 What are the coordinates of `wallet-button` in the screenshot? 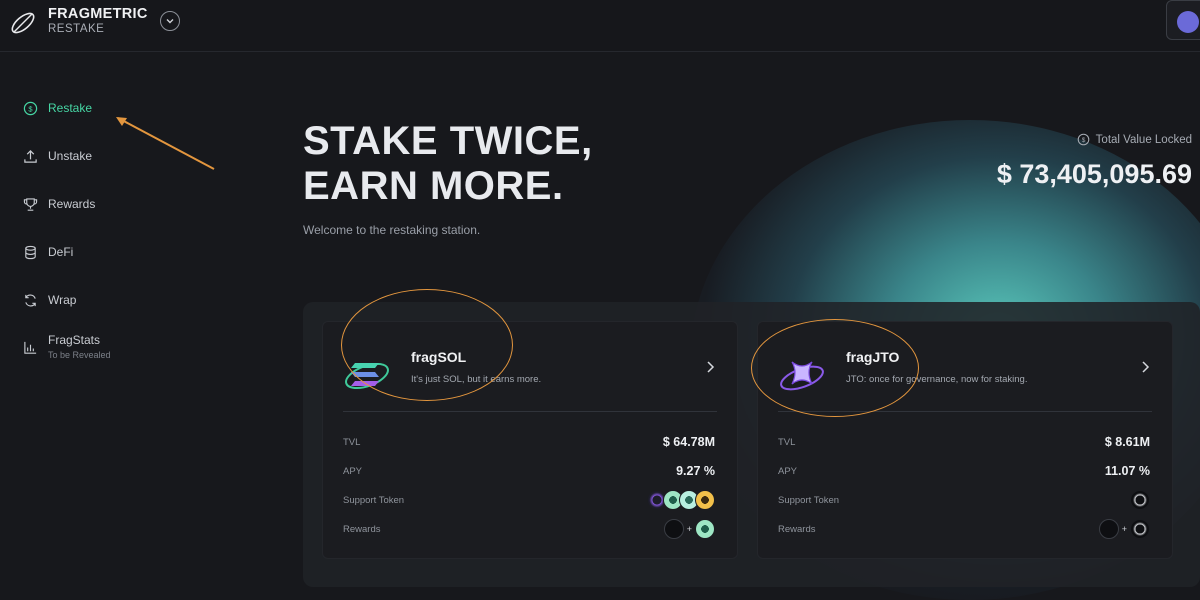 It's located at (1183, 20).